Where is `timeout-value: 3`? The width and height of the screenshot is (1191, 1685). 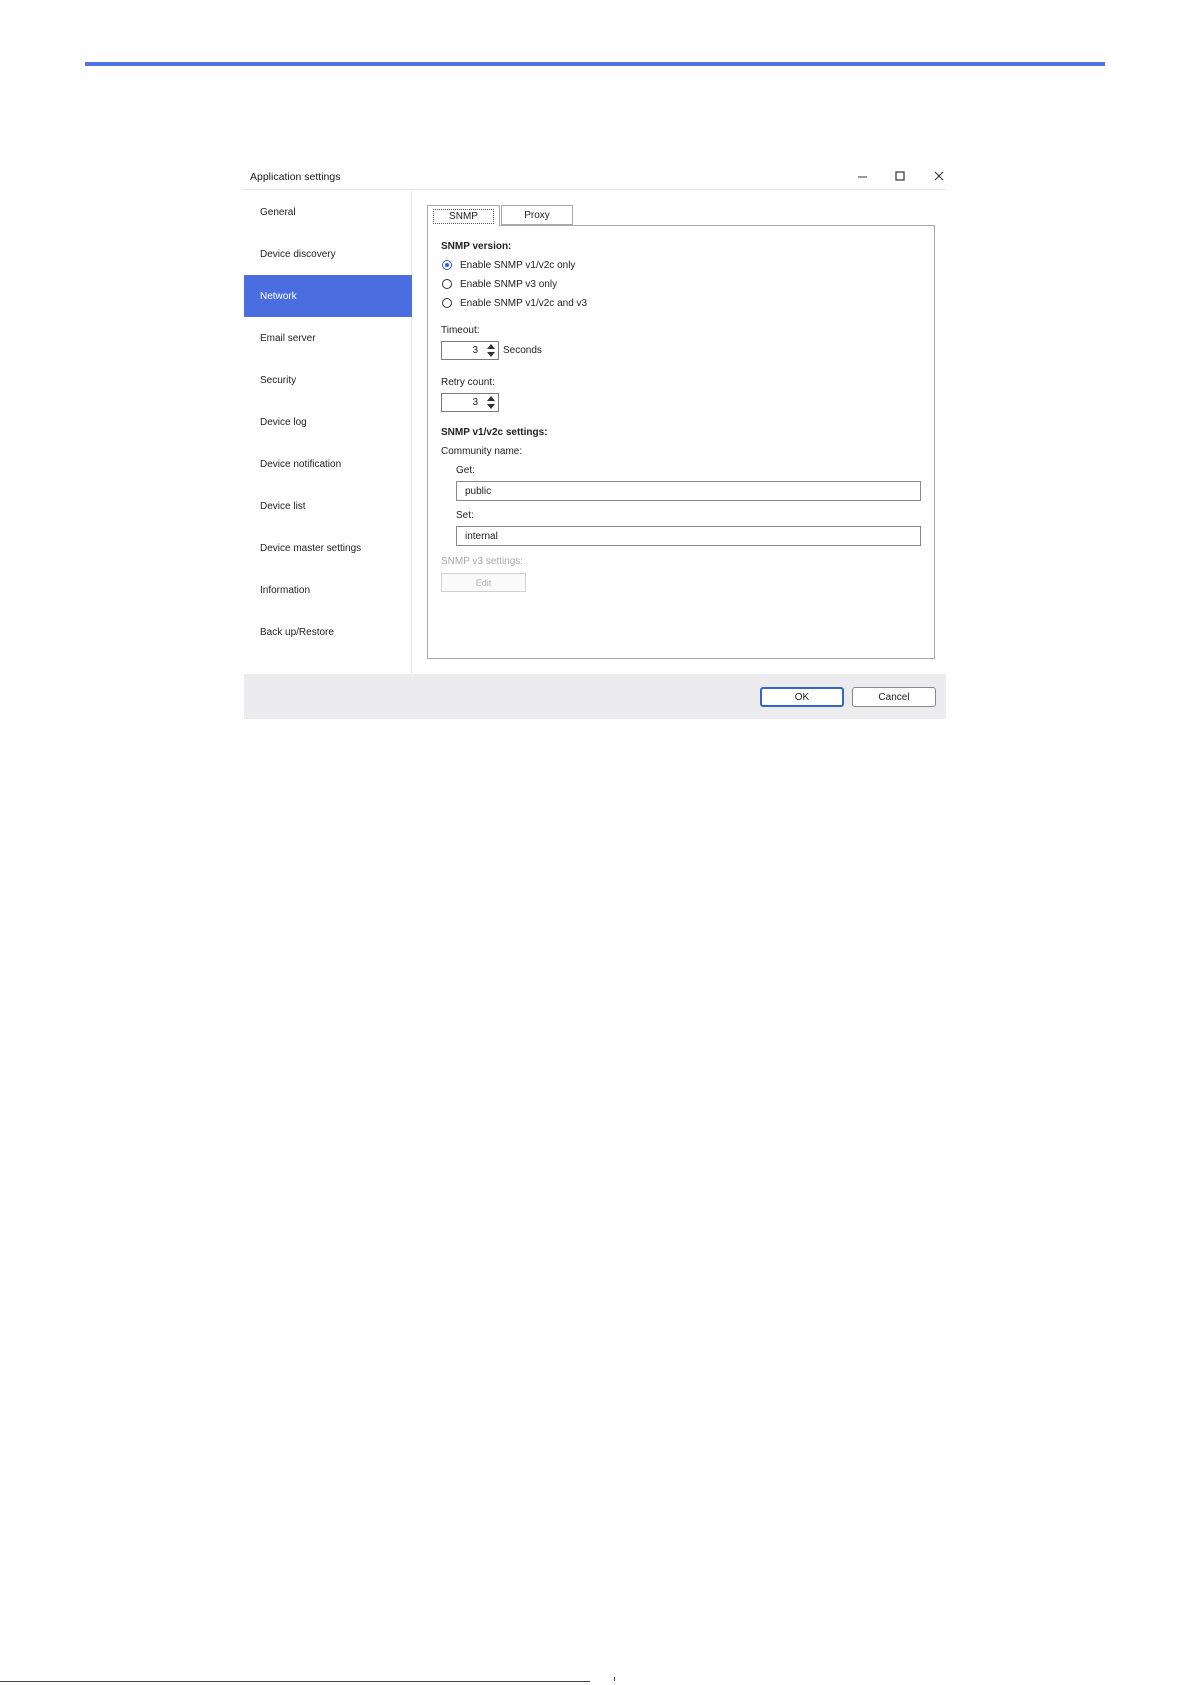
timeout-value: 3 is located at coordinates (475, 350).